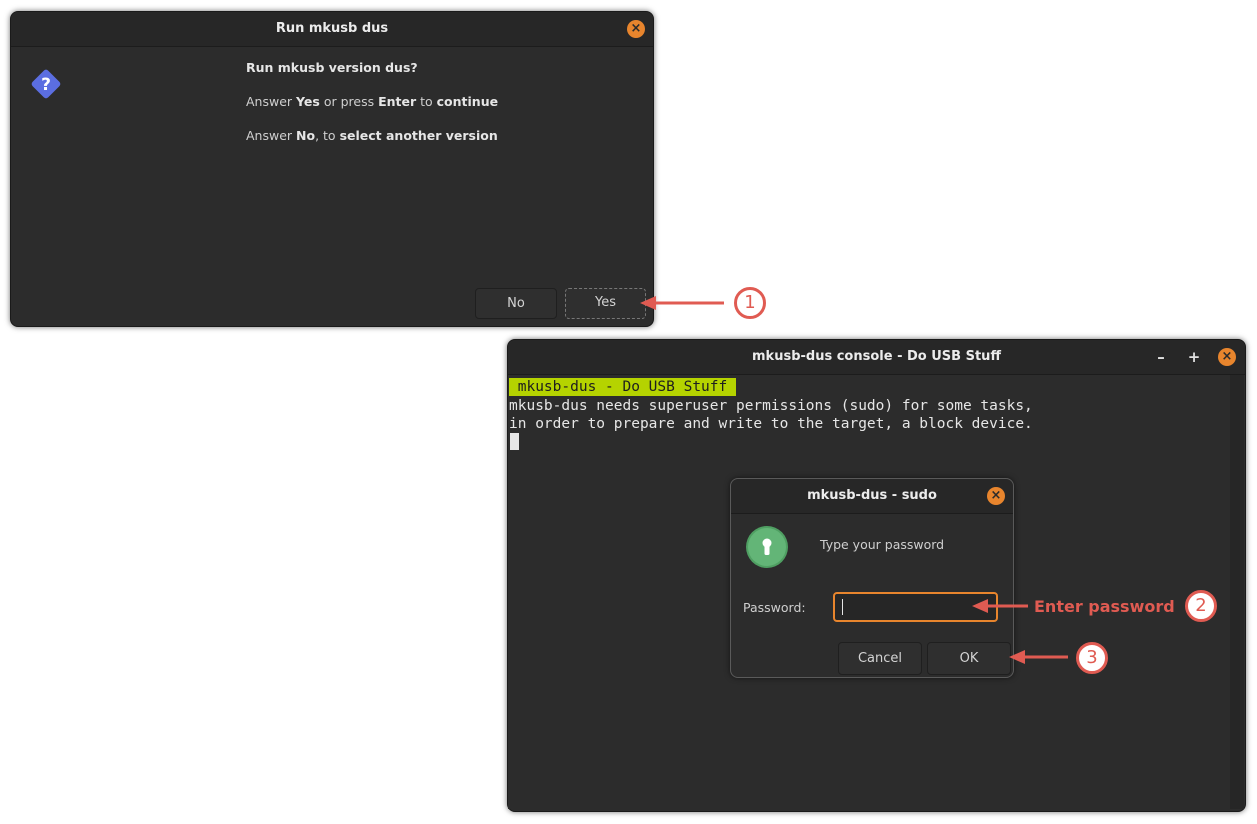  What do you see at coordinates (1092, 658) in the screenshot?
I see `step-3-marker: 3` at bounding box center [1092, 658].